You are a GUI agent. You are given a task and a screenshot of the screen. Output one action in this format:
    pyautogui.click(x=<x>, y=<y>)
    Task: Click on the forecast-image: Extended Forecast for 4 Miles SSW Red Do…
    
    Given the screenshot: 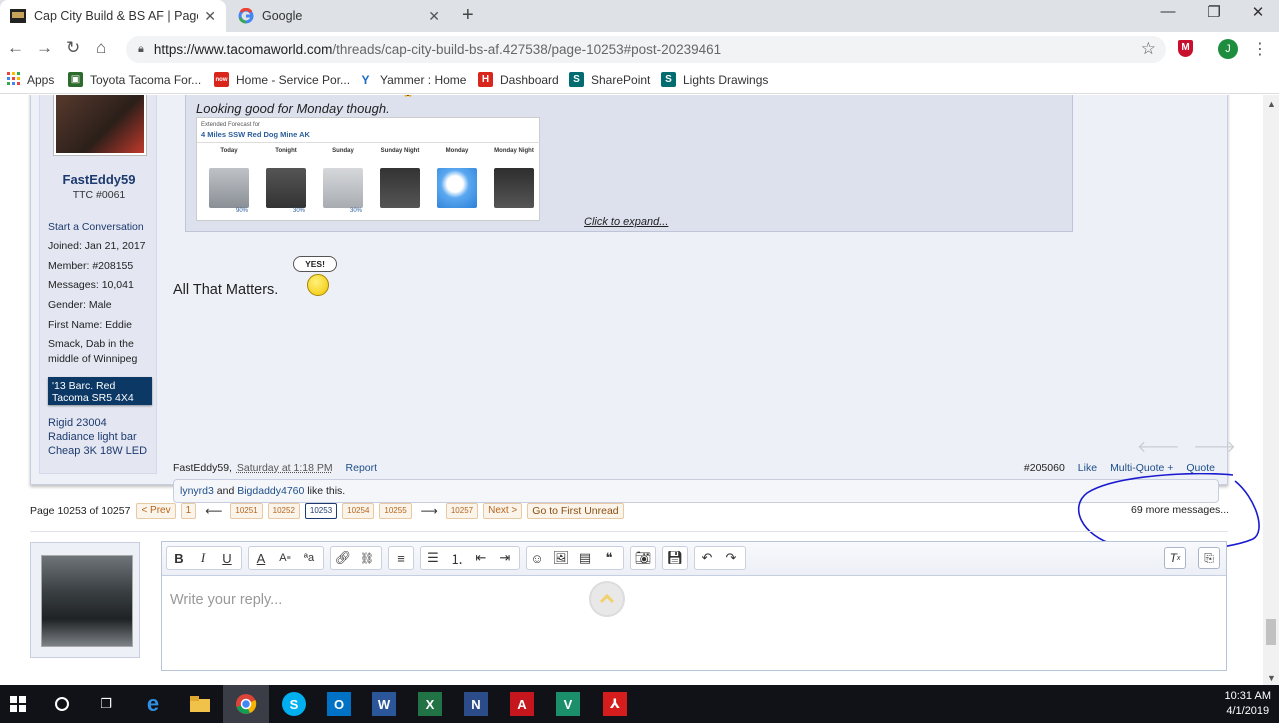 What is the action you would take?
    pyautogui.click(x=368, y=169)
    